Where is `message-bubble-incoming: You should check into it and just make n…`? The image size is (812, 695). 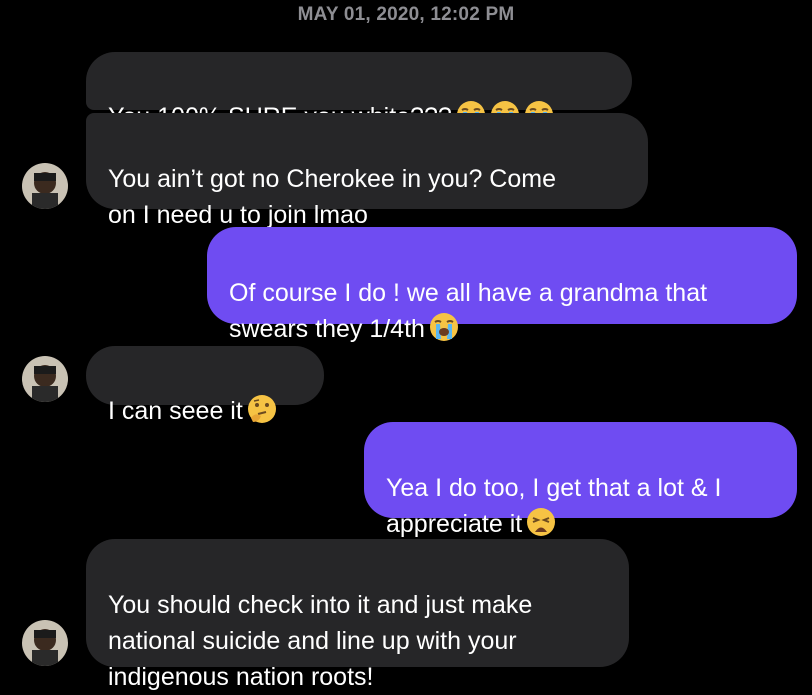 message-bubble-incoming: You should check into it and just make n… is located at coordinates (357, 615).